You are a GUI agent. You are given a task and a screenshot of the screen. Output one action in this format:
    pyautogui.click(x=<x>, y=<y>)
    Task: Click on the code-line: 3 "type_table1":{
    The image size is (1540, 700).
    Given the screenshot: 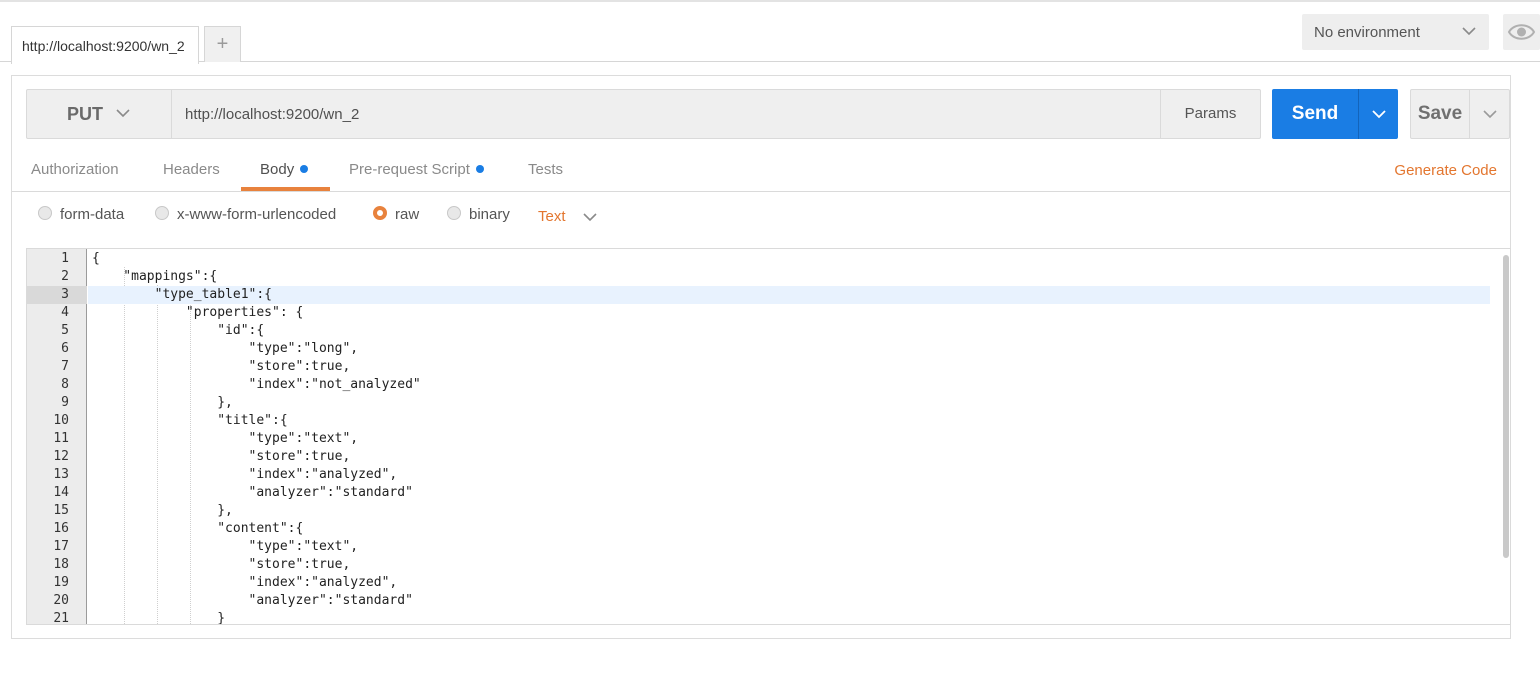 What is the action you would take?
    pyautogui.click(x=766, y=295)
    